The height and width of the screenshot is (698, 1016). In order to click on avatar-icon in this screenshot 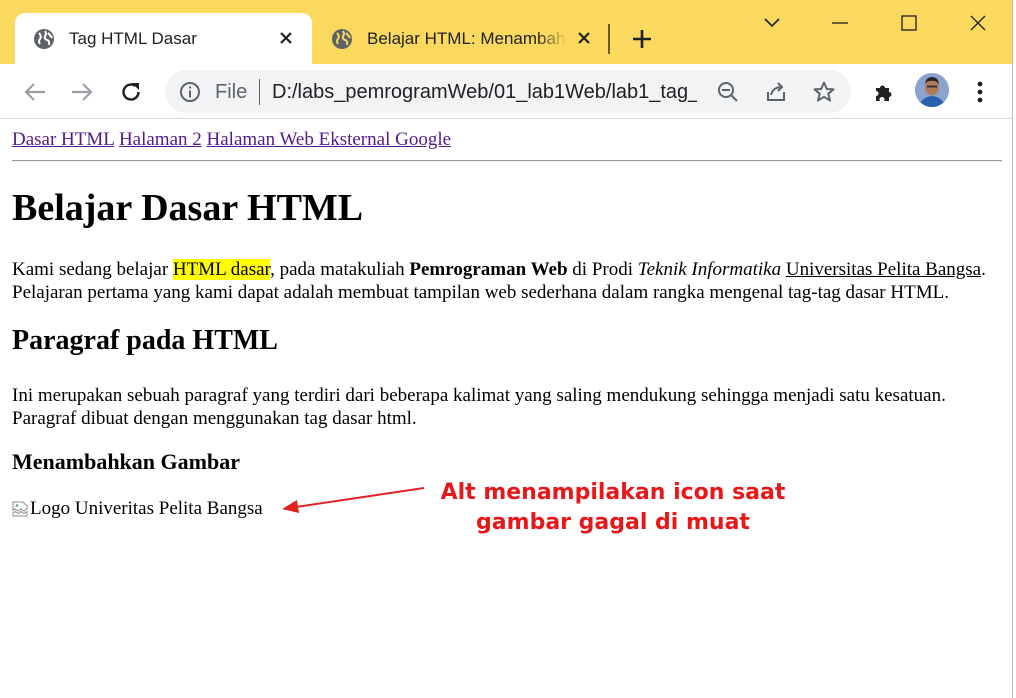, I will do `click(932, 90)`.